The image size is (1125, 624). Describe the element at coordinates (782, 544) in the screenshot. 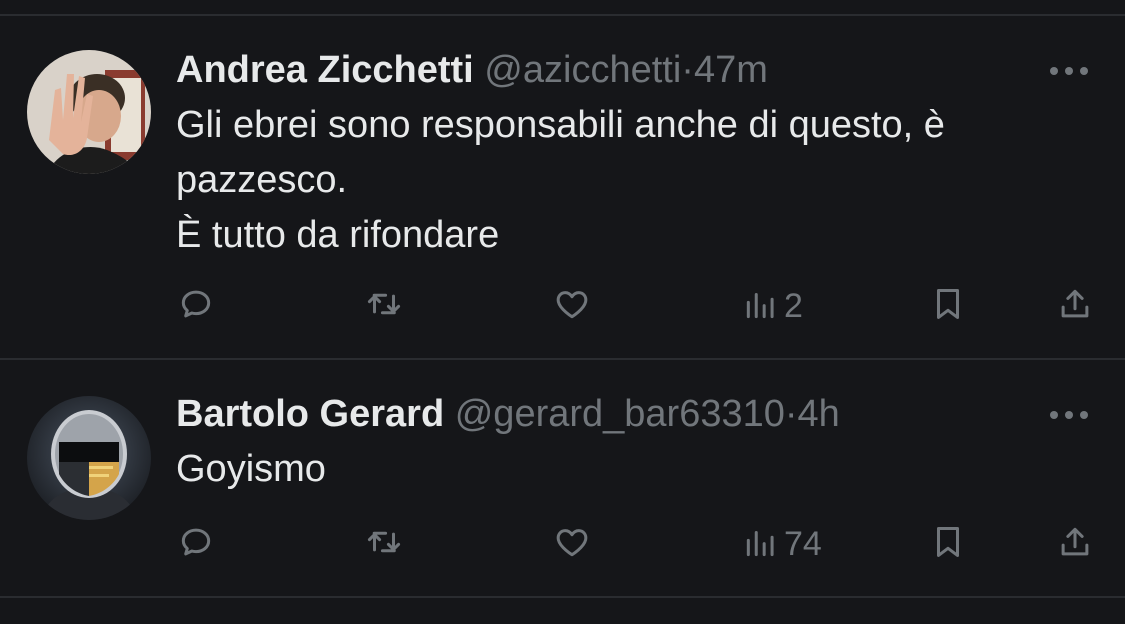

I see `views-button: 74` at that location.